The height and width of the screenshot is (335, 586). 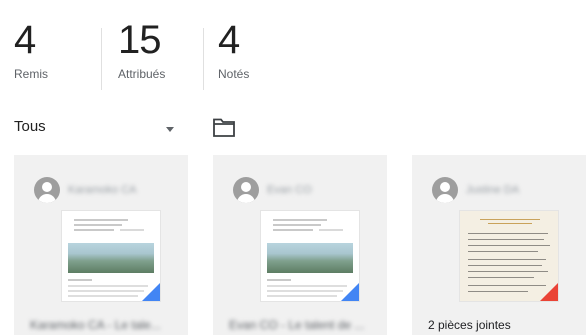 I want to click on student-name: Karamoko CA, so click(x=102, y=190).